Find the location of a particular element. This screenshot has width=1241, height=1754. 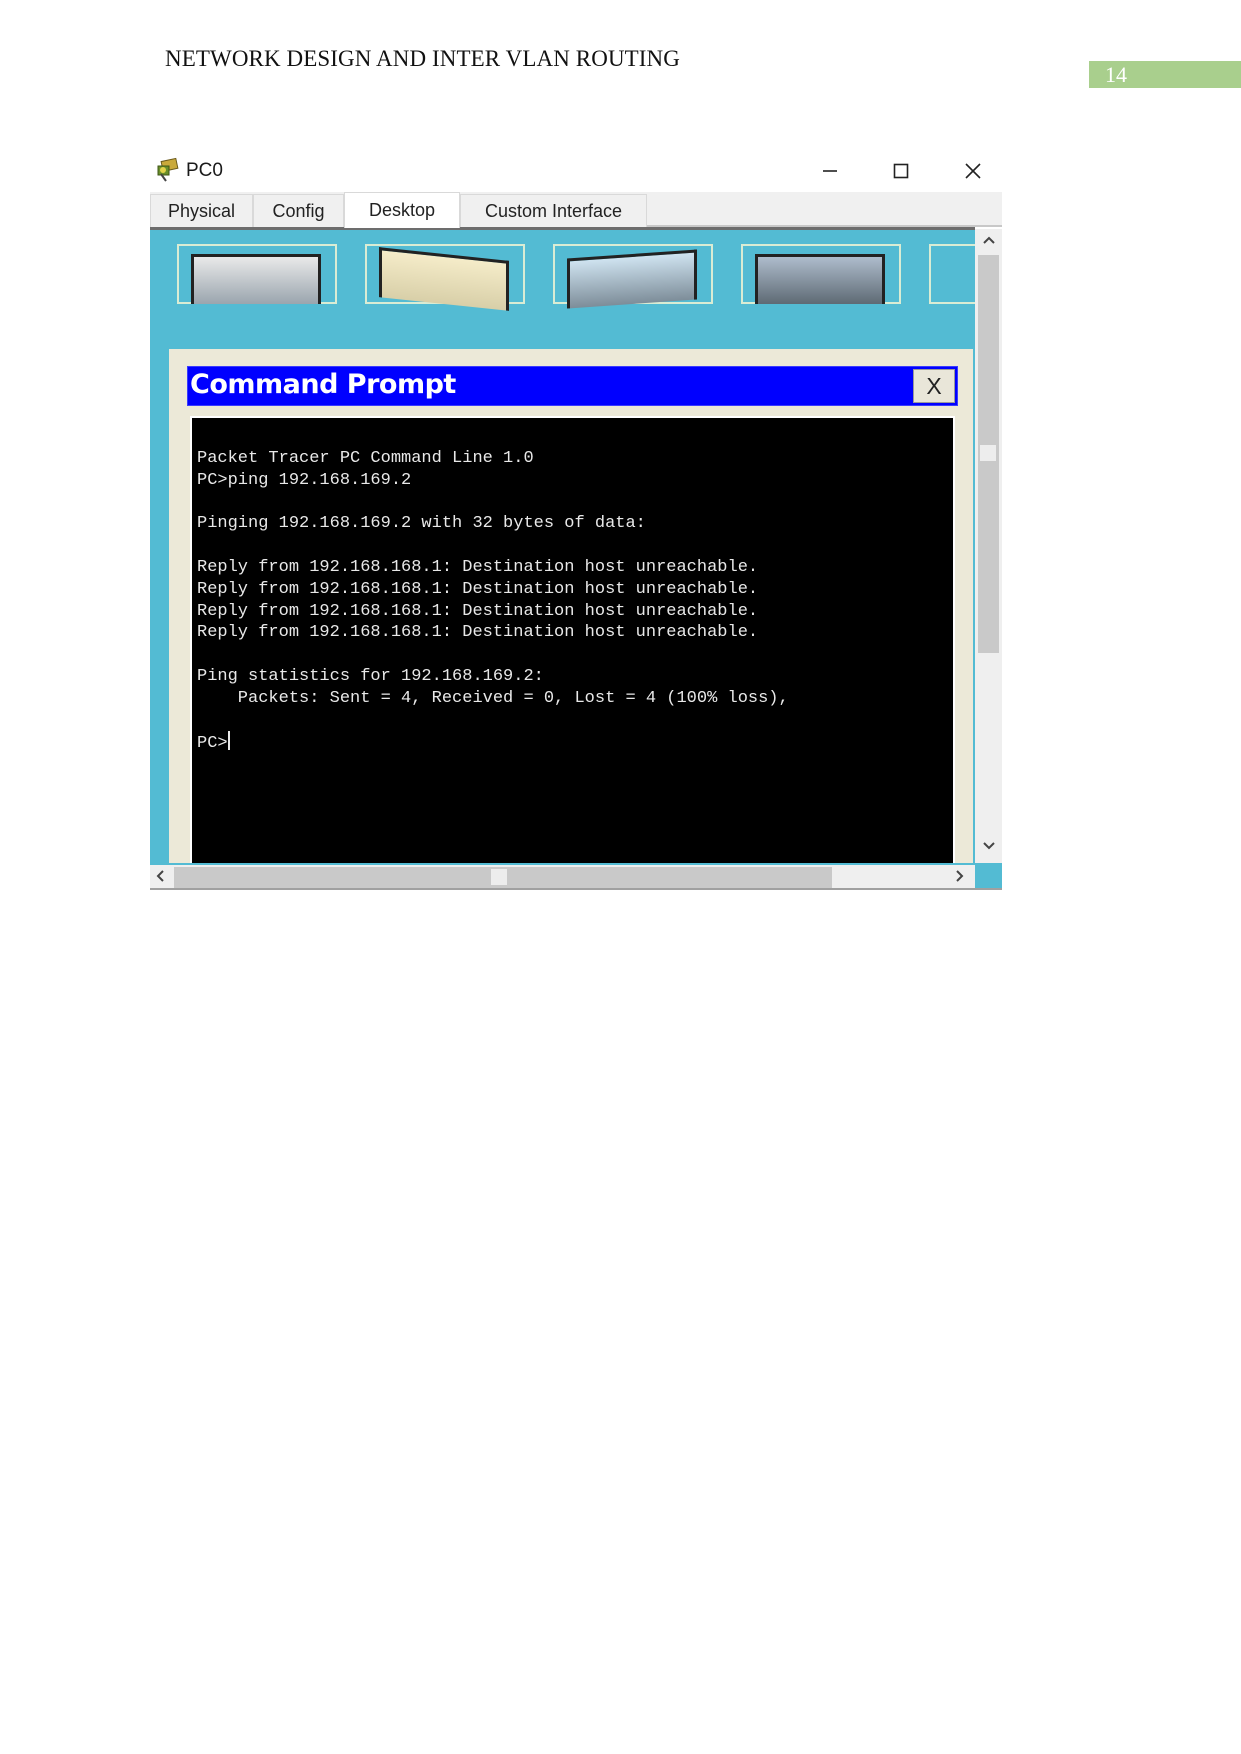

scroll-down-button is located at coordinates (988, 847).